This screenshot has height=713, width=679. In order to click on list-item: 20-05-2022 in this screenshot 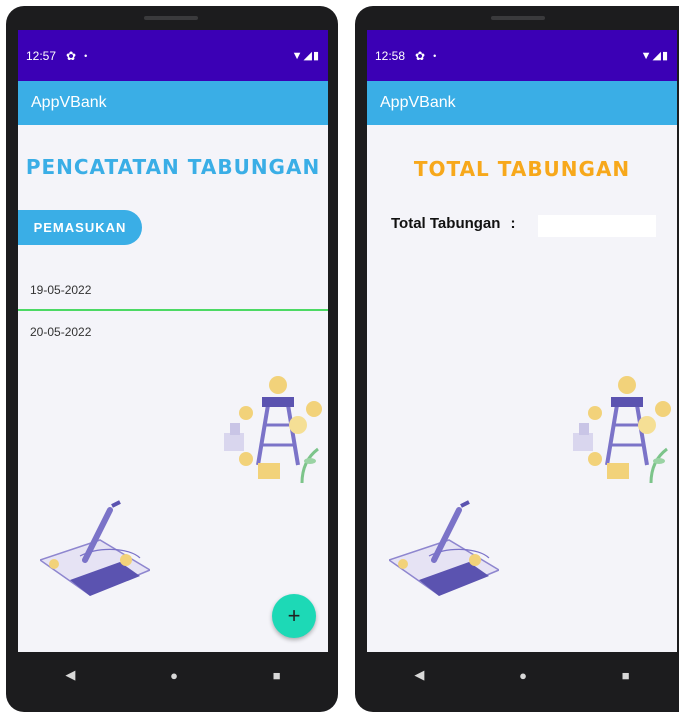, I will do `click(173, 332)`.